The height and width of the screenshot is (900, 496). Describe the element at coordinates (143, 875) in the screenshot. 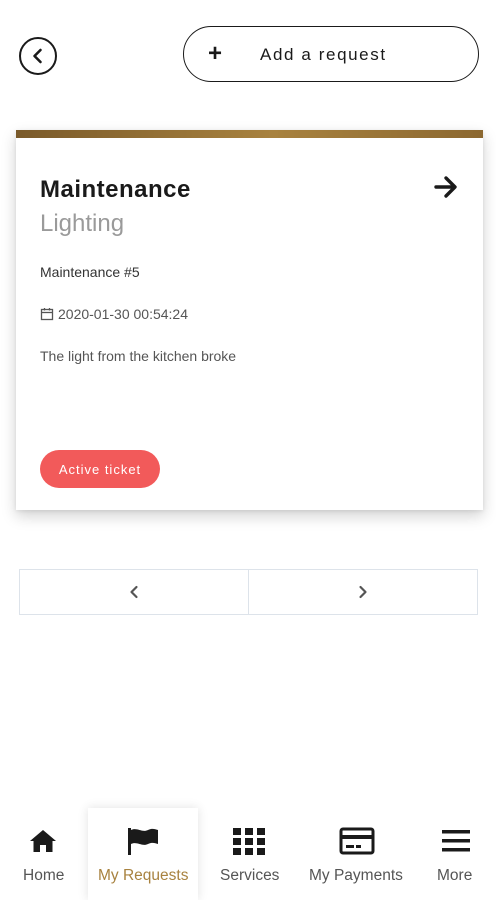

I see `tab-label: My Requests` at that location.